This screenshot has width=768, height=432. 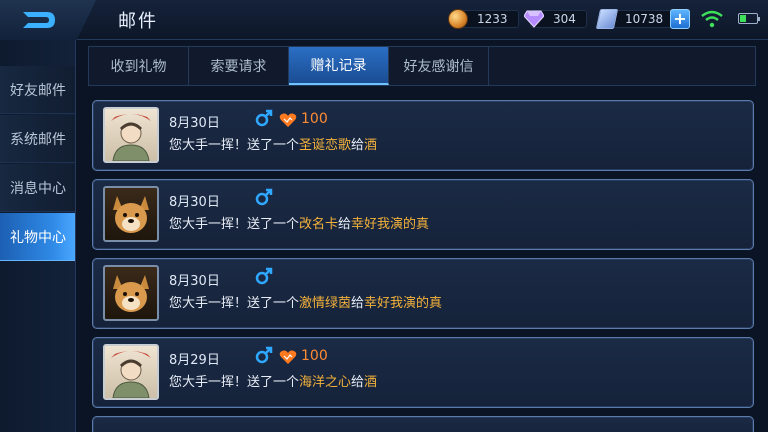 I want to click on sidebar-item-message-center: 消息中心, so click(x=37, y=188).